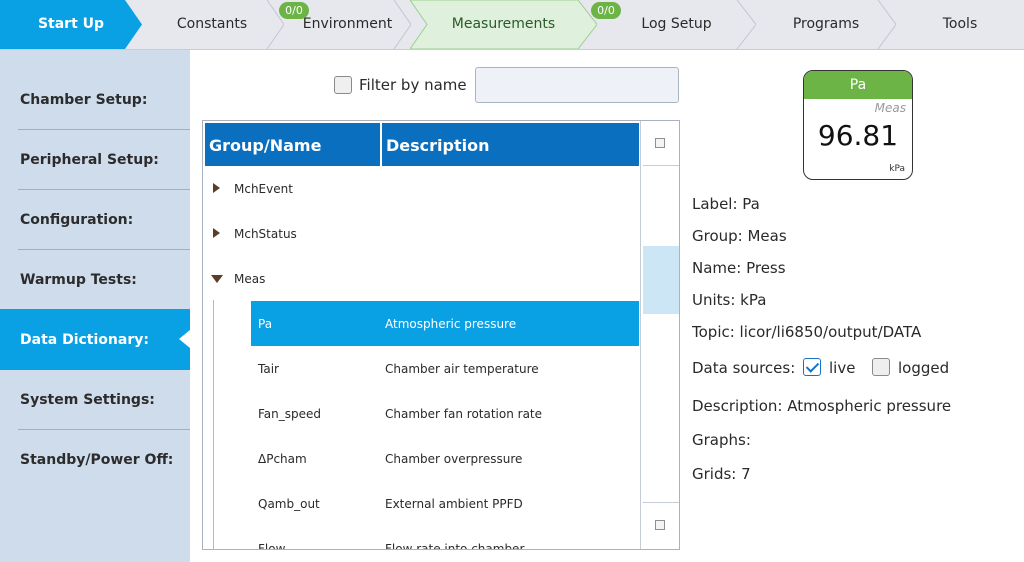 This screenshot has height=562, width=1024. What do you see at coordinates (606, 10) in the screenshot?
I see `log-setup-badge: 0/0` at bounding box center [606, 10].